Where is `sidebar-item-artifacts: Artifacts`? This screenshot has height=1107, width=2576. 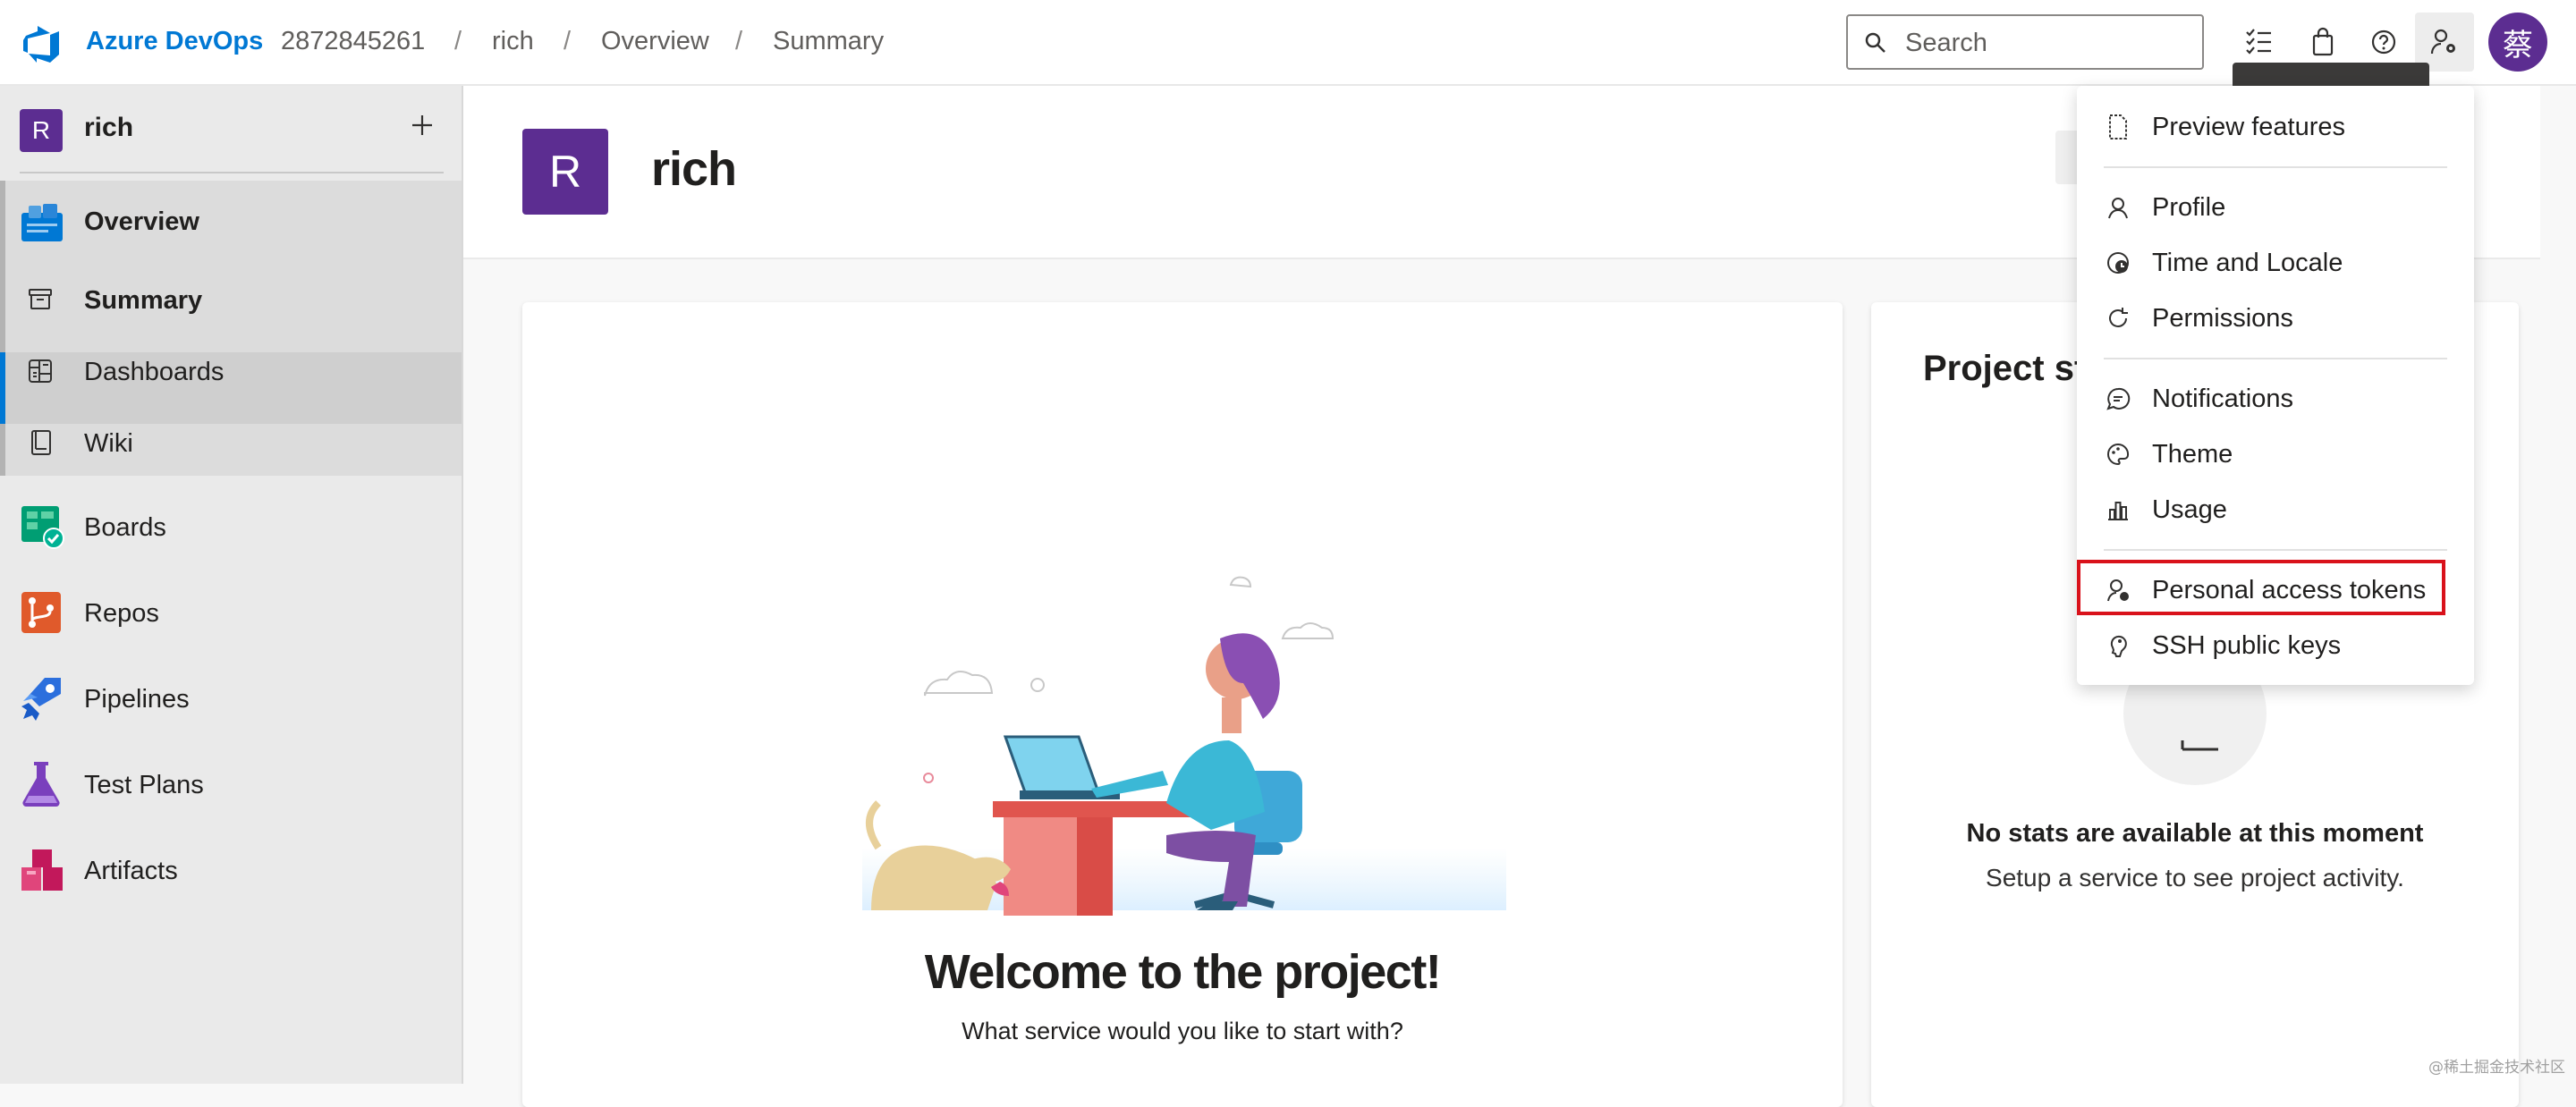 sidebar-item-artifacts: Artifacts is located at coordinates (231, 873).